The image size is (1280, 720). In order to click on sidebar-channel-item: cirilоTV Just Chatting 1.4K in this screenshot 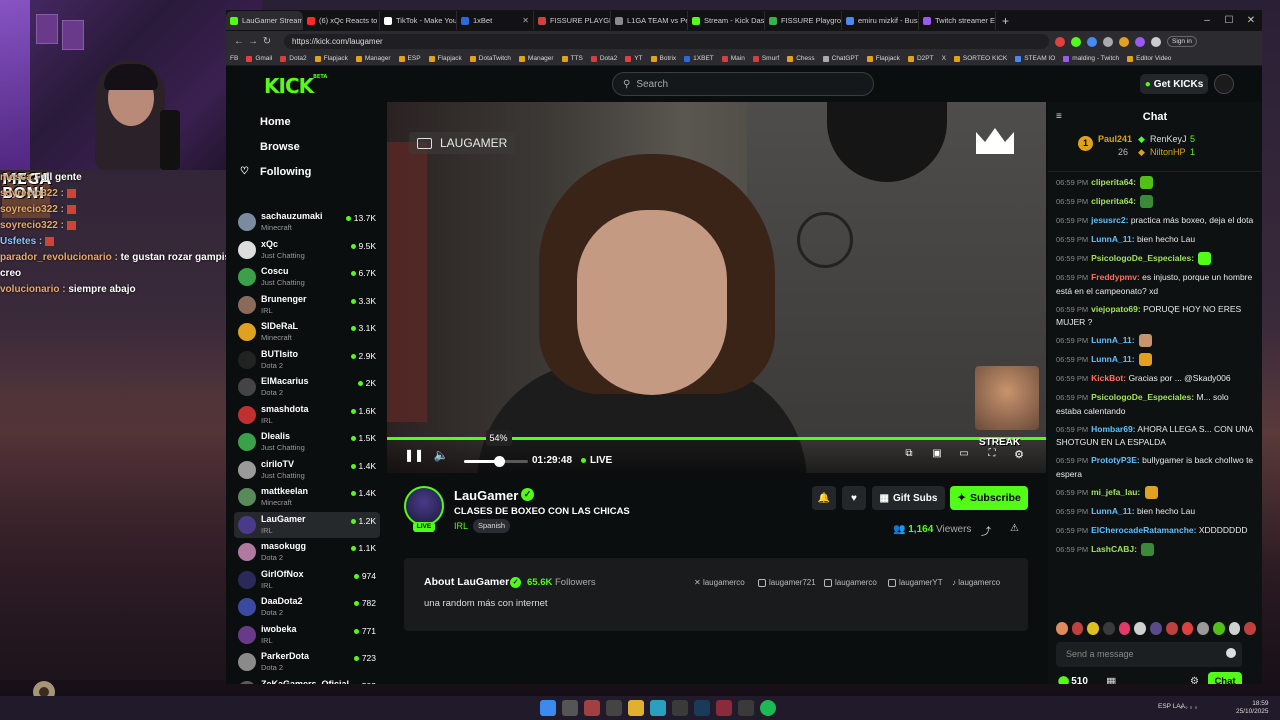, I will do `click(307, 470)`.